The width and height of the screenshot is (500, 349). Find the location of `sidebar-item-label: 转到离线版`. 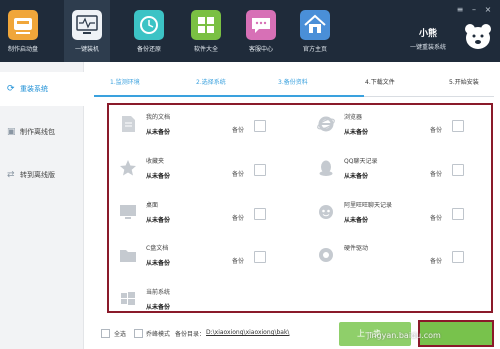

sidebar-item-label: 转到离线版 is located at coordinates (37, 175).